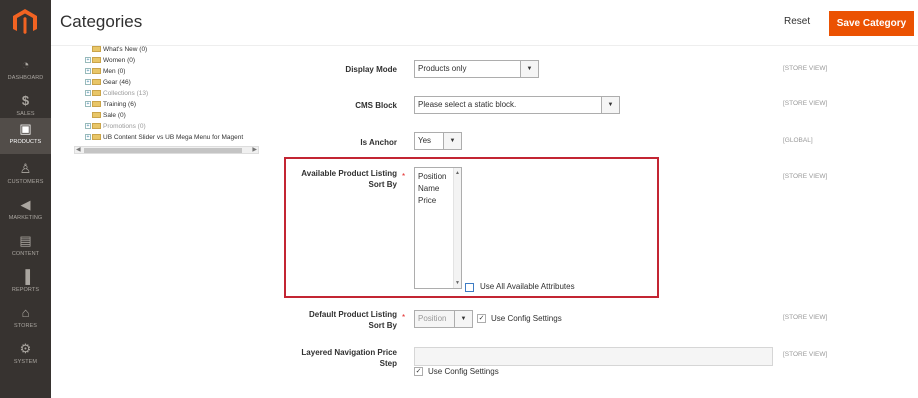 This screenshot has width=918, height=398. Describe the element at coordinates (25, 290) in the screenshot. I see `sidebar-item-label: REPORTS` at that location.